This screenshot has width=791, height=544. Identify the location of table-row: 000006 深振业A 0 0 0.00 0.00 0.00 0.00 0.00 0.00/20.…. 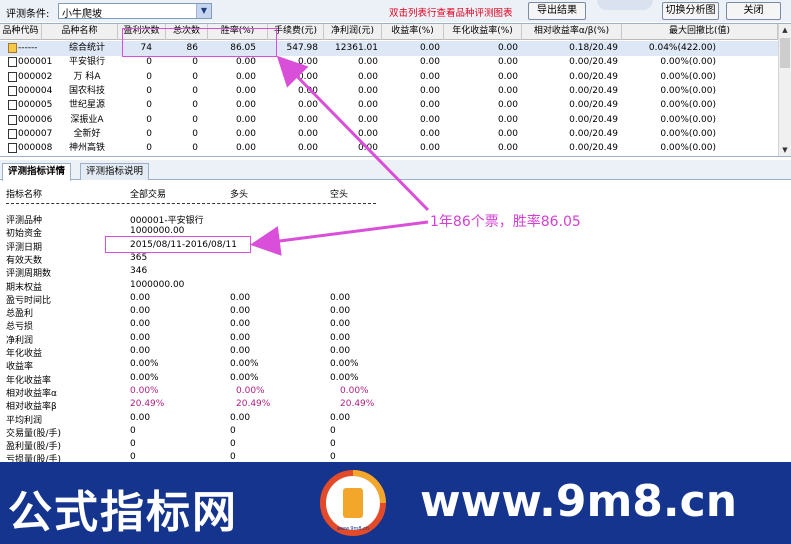
(389, 120).